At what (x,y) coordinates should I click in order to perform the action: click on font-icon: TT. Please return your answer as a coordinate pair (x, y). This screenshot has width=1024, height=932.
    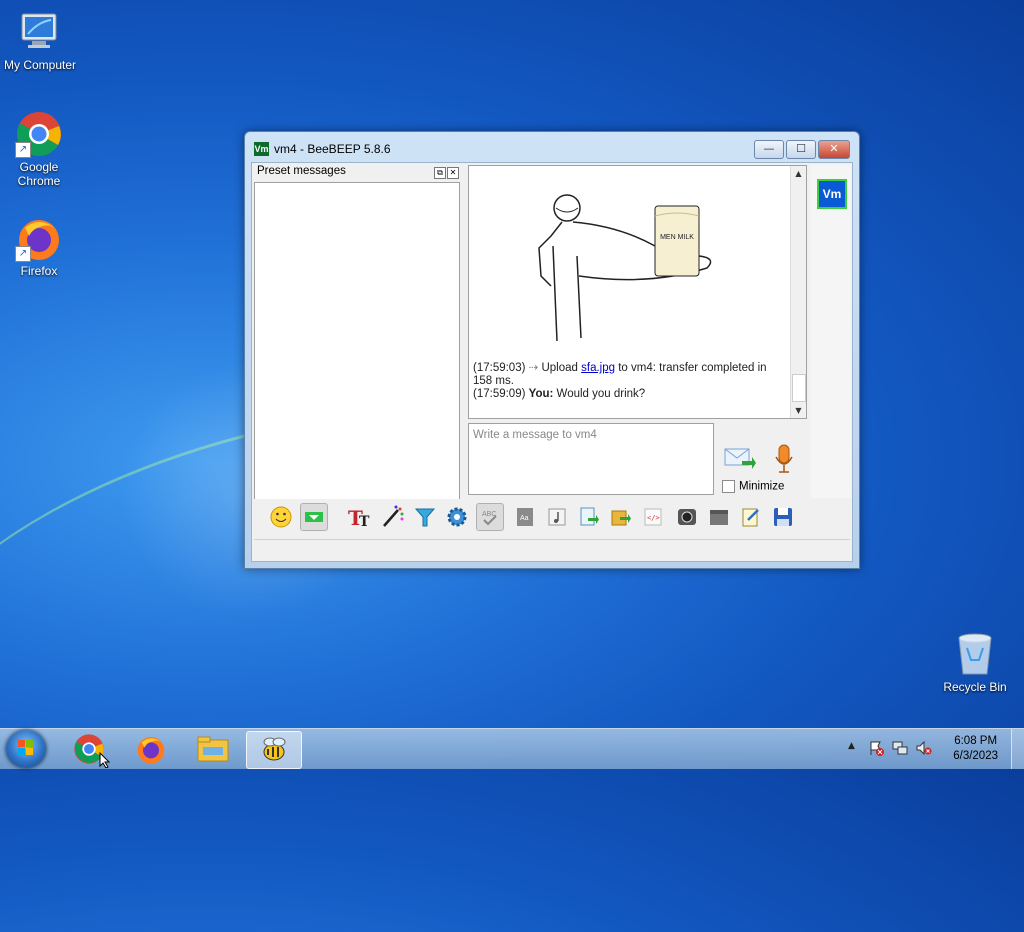
    Looking at the image, I should click on (359, 517).